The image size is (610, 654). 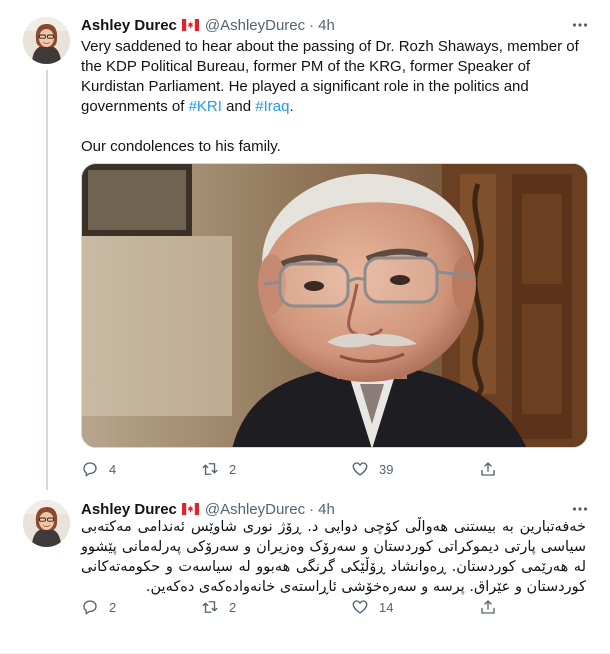 I want to click on hashtag-iraq-link: #Iraq, so click(x=272, y=106).